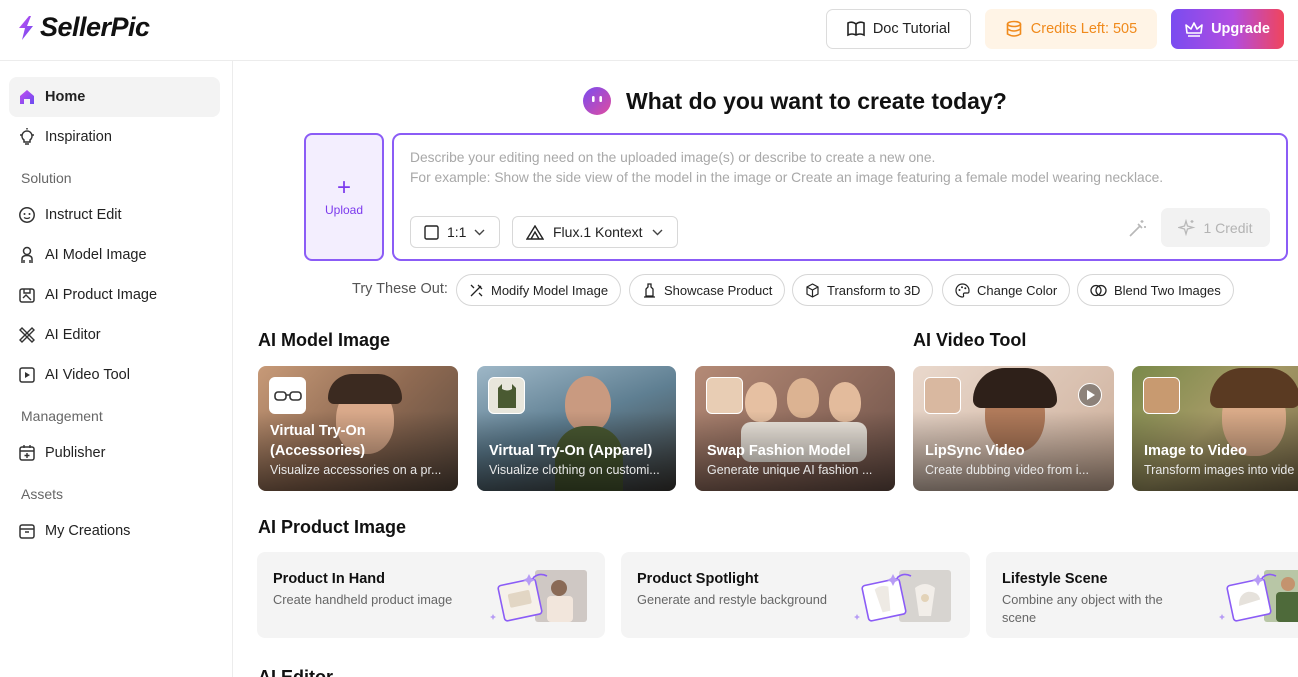  I want to click on speaker-thumbnail, so click(942, 395).